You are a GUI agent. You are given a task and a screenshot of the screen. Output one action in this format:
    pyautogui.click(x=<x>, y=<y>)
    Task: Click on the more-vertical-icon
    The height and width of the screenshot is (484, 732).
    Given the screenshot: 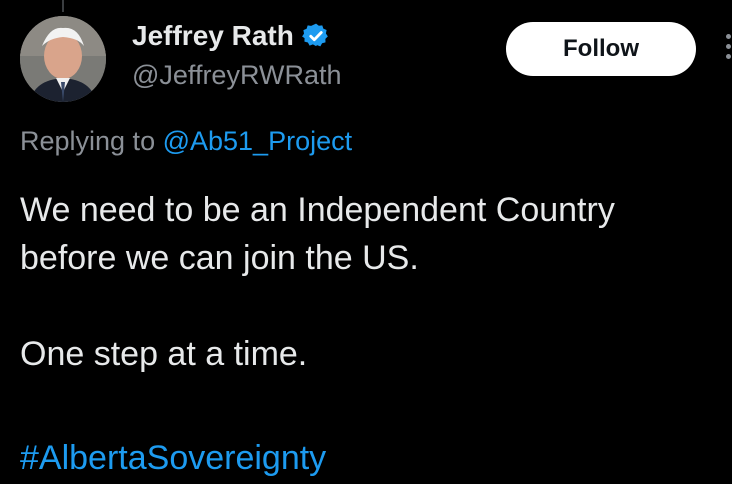 What is the action you would take?
    pyautogui.click(x=729, y=52)
    